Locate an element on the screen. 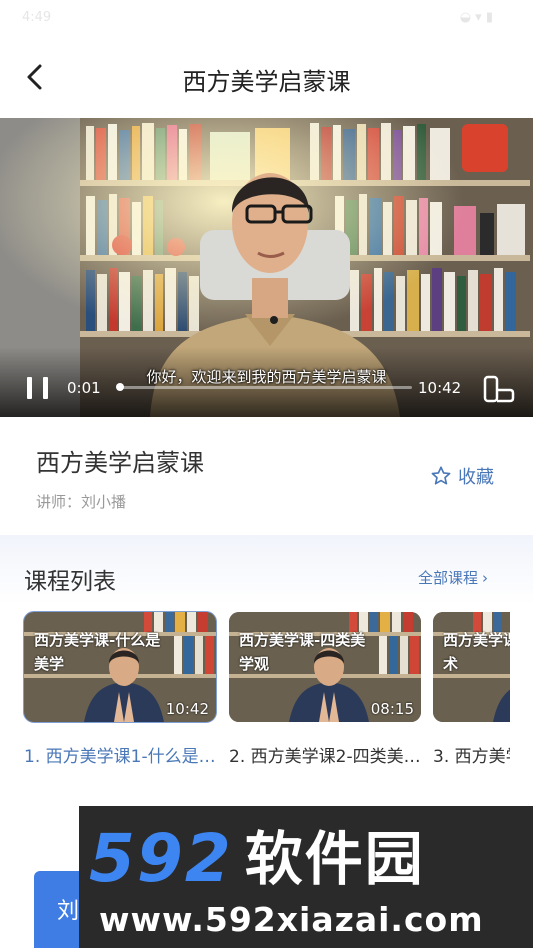 The image size is (533, 948). course-title: 西方美学启蒙课 is located at coordinates (120, 463).